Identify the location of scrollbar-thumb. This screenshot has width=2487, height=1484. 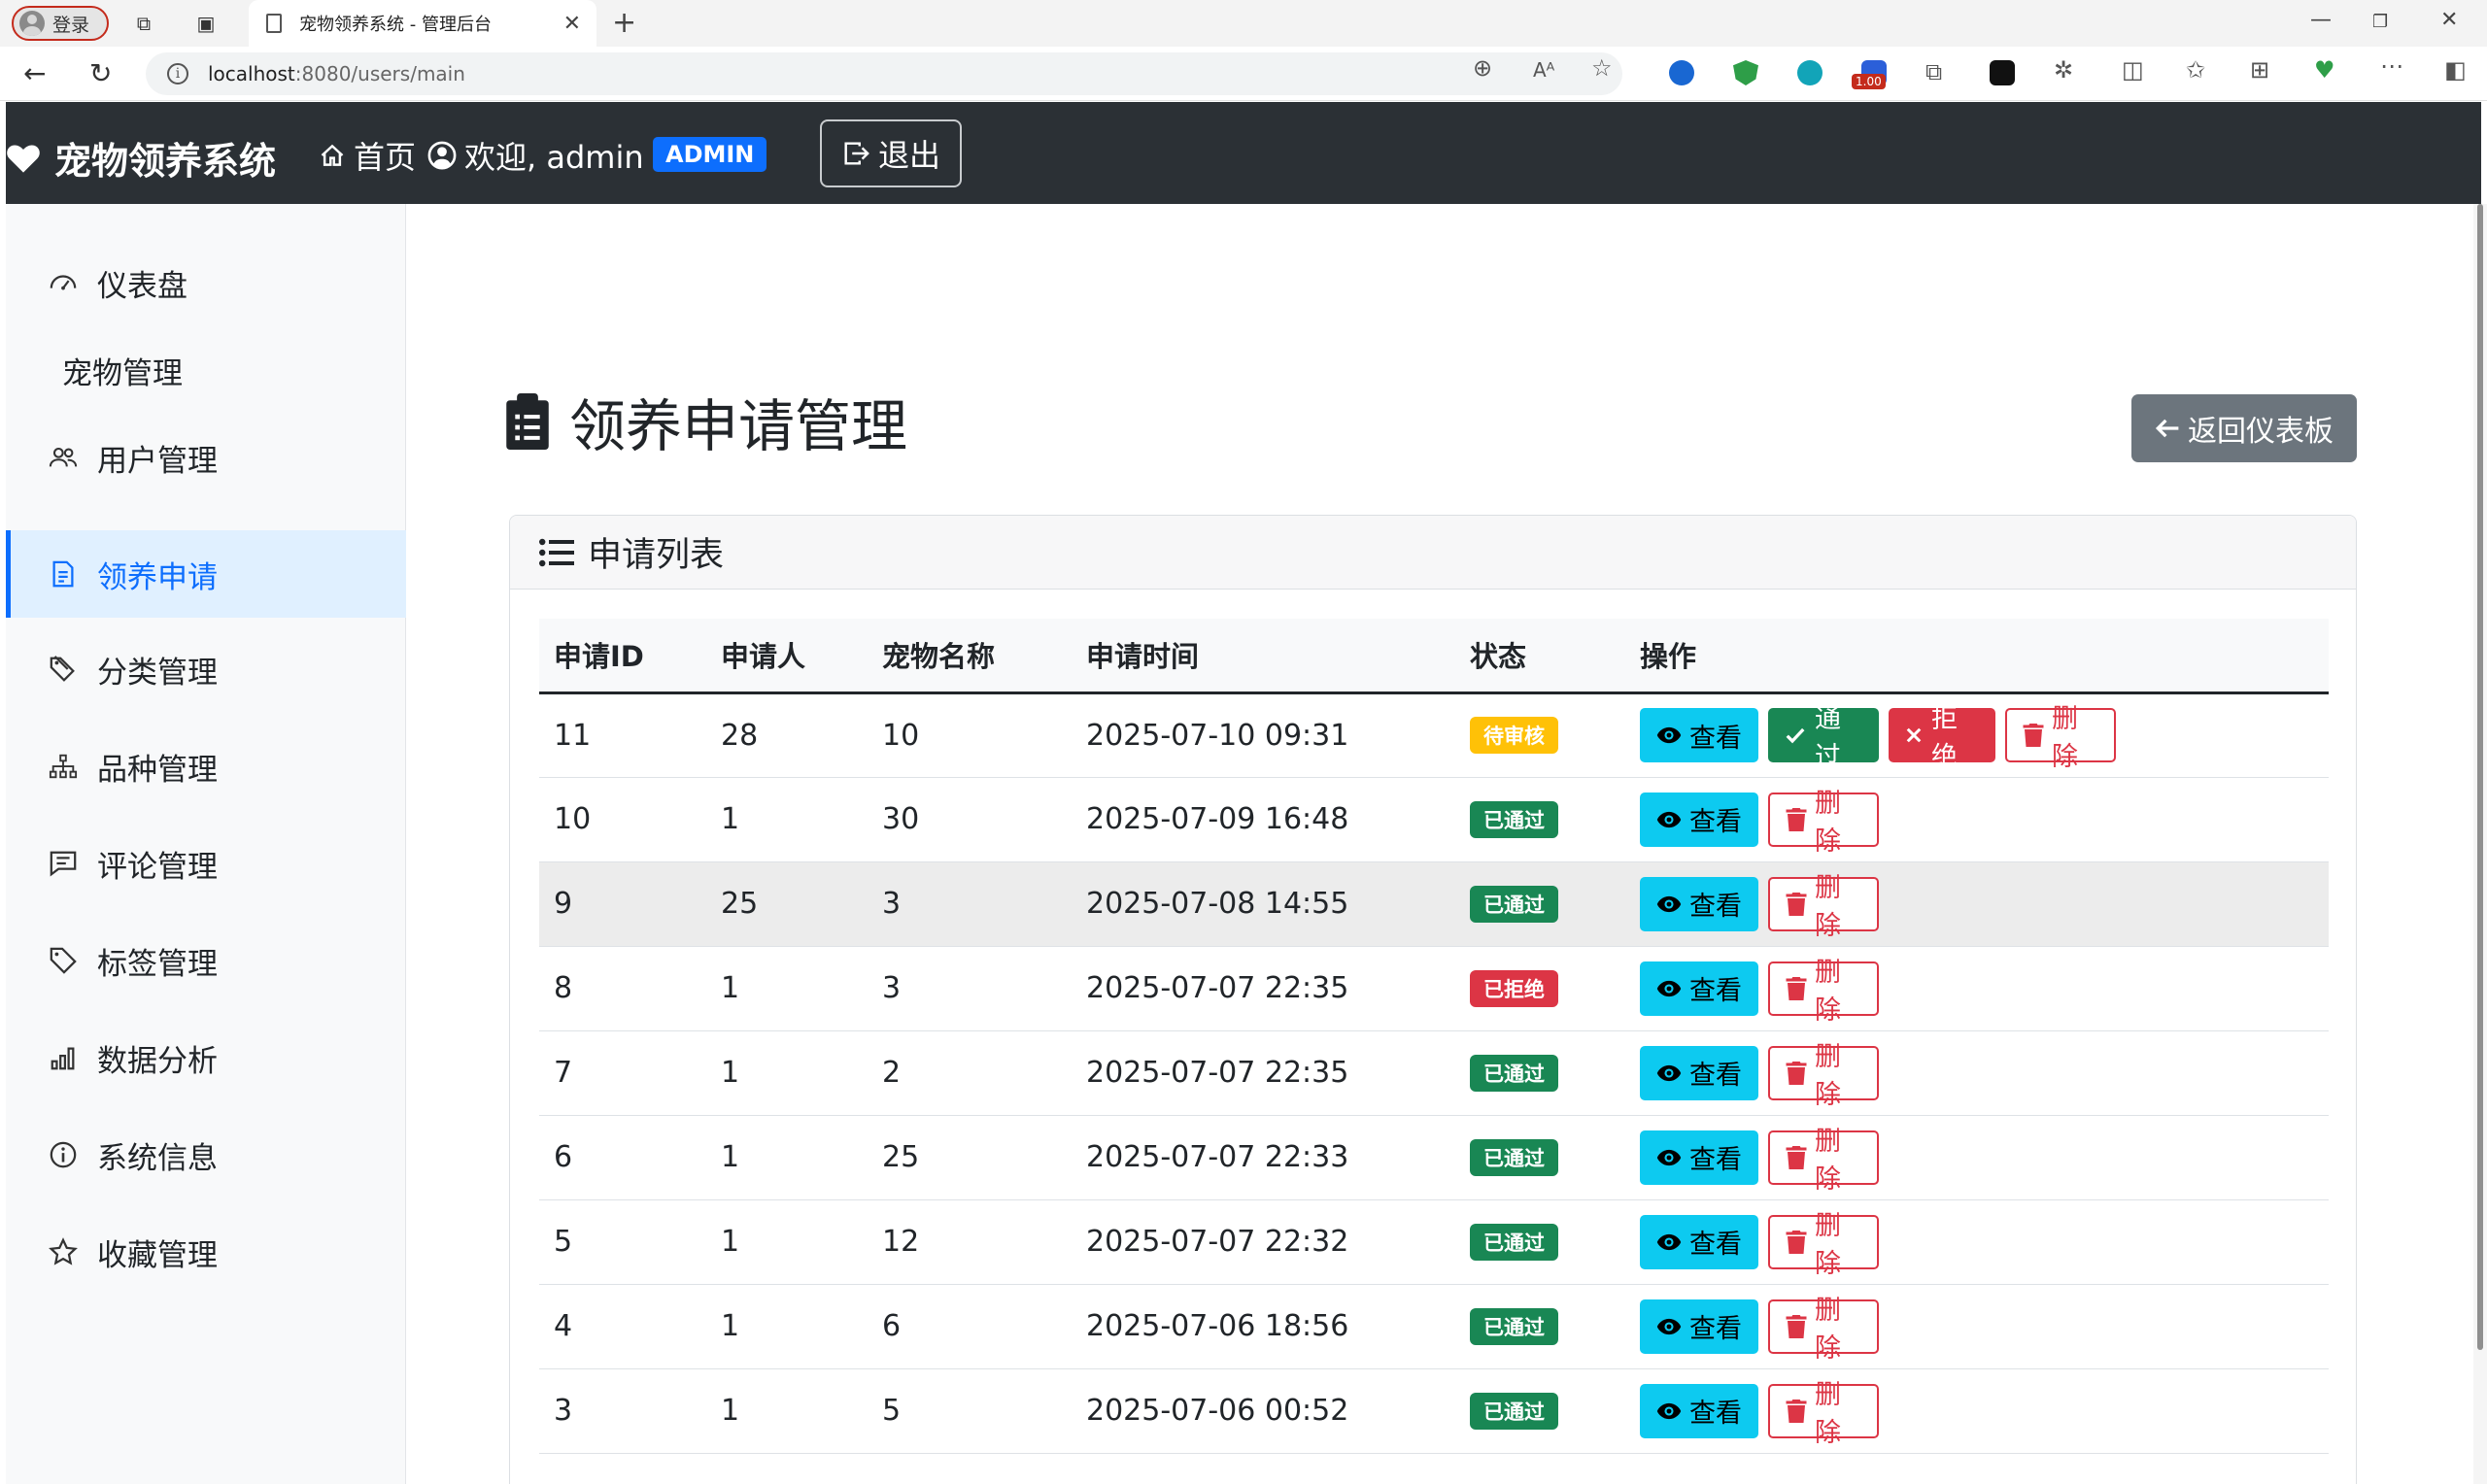
(2480, 777).